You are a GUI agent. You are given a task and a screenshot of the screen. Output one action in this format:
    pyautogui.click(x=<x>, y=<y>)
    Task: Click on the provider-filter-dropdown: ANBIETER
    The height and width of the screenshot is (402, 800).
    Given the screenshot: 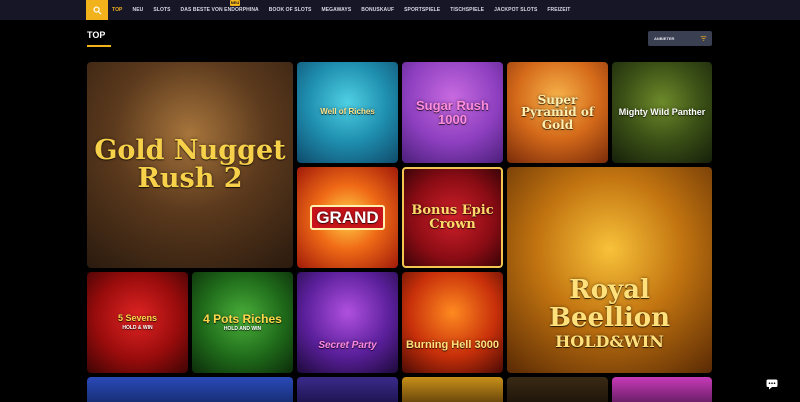 What is the action you would take?
    pyautogui.click(x=680, y=38)
    